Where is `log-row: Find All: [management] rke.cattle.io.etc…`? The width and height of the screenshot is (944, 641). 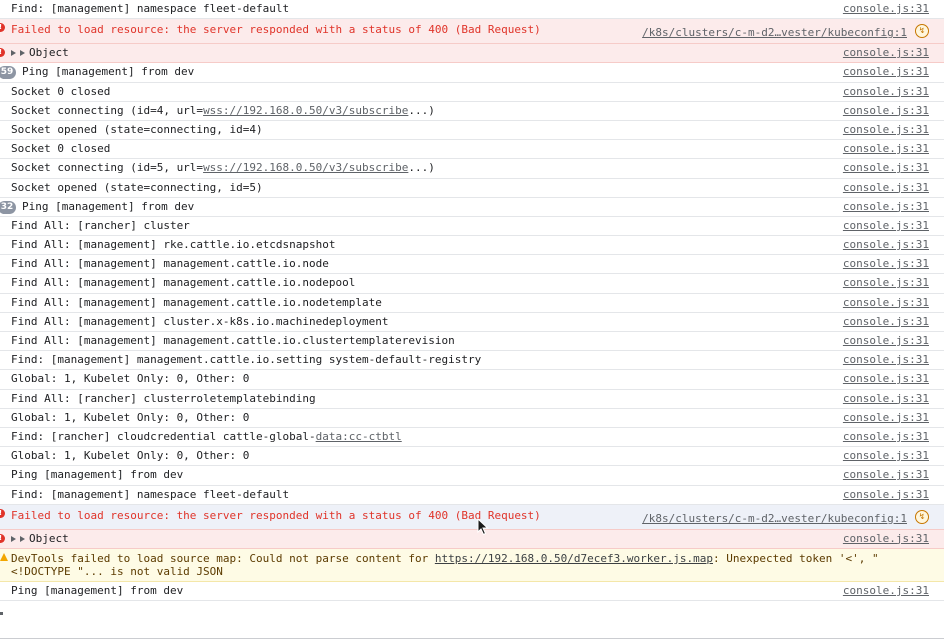 log-row: Find All: [management] rke.cattle.io.etc… is located at coordinates (472, 246).